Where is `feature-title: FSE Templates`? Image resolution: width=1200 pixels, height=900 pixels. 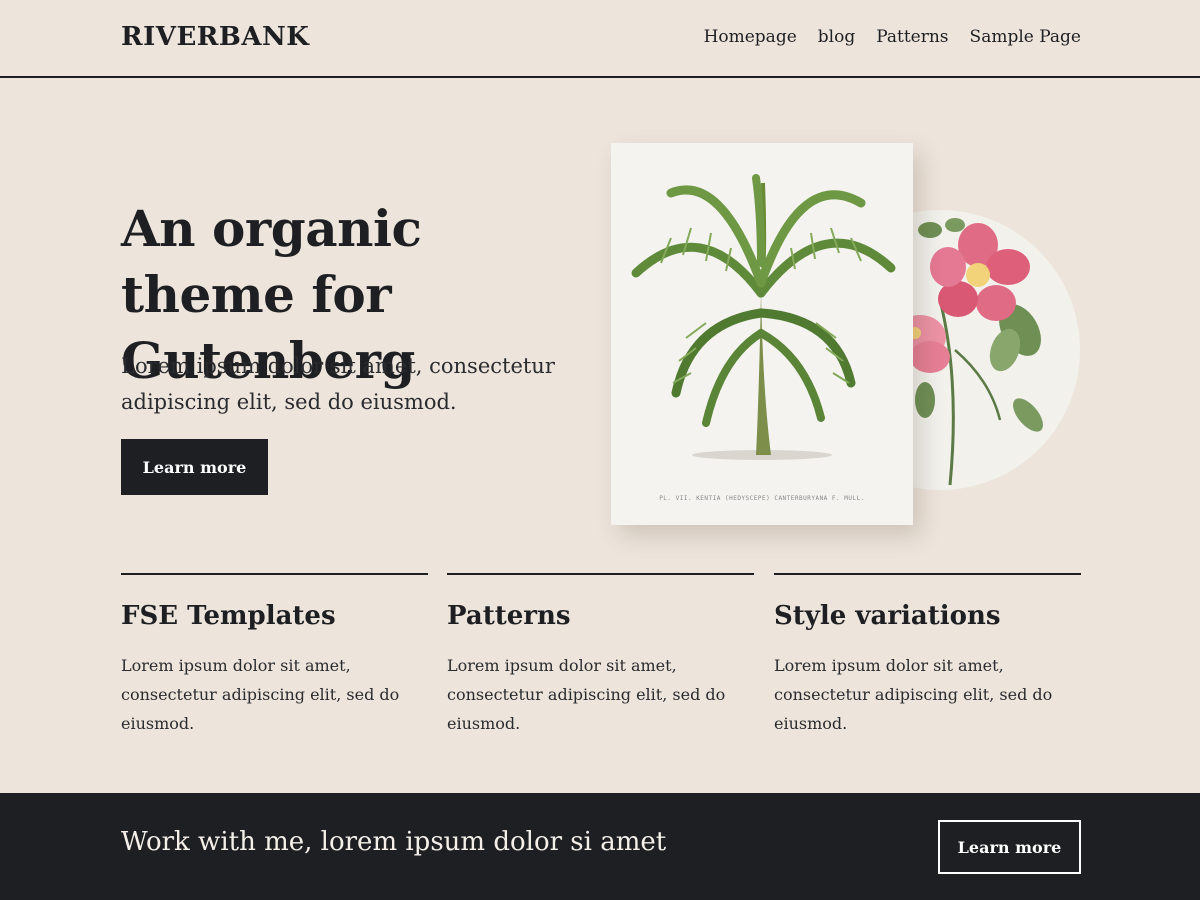
feature-title: FSE Templates is located at coordinates (228, 616).